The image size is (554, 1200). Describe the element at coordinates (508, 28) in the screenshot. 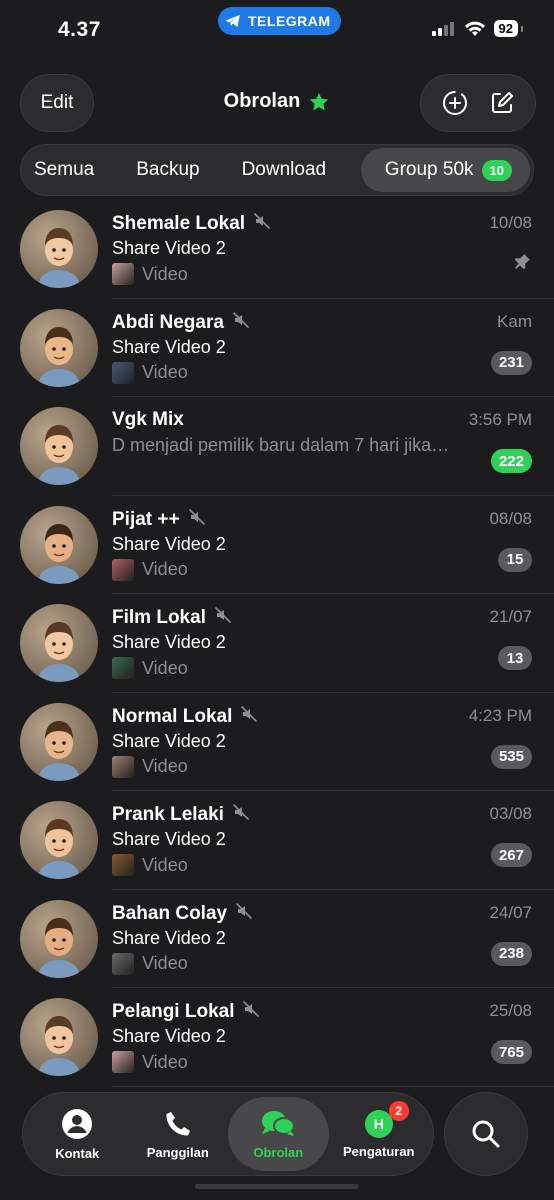

I see `battery-indicator: 92` at that location.